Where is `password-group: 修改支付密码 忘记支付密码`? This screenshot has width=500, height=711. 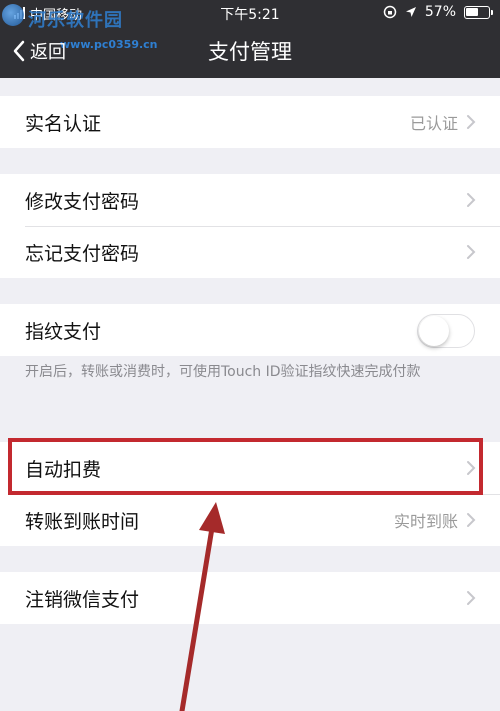
password-group: 修改支付密码 忘记支付密码 is located at coordinates (250, 226).